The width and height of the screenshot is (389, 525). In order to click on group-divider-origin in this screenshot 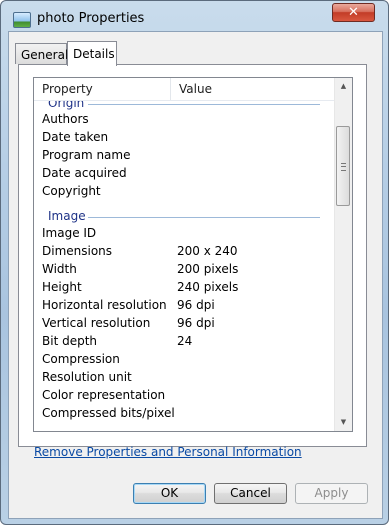, I will do `click(204, 104)`.